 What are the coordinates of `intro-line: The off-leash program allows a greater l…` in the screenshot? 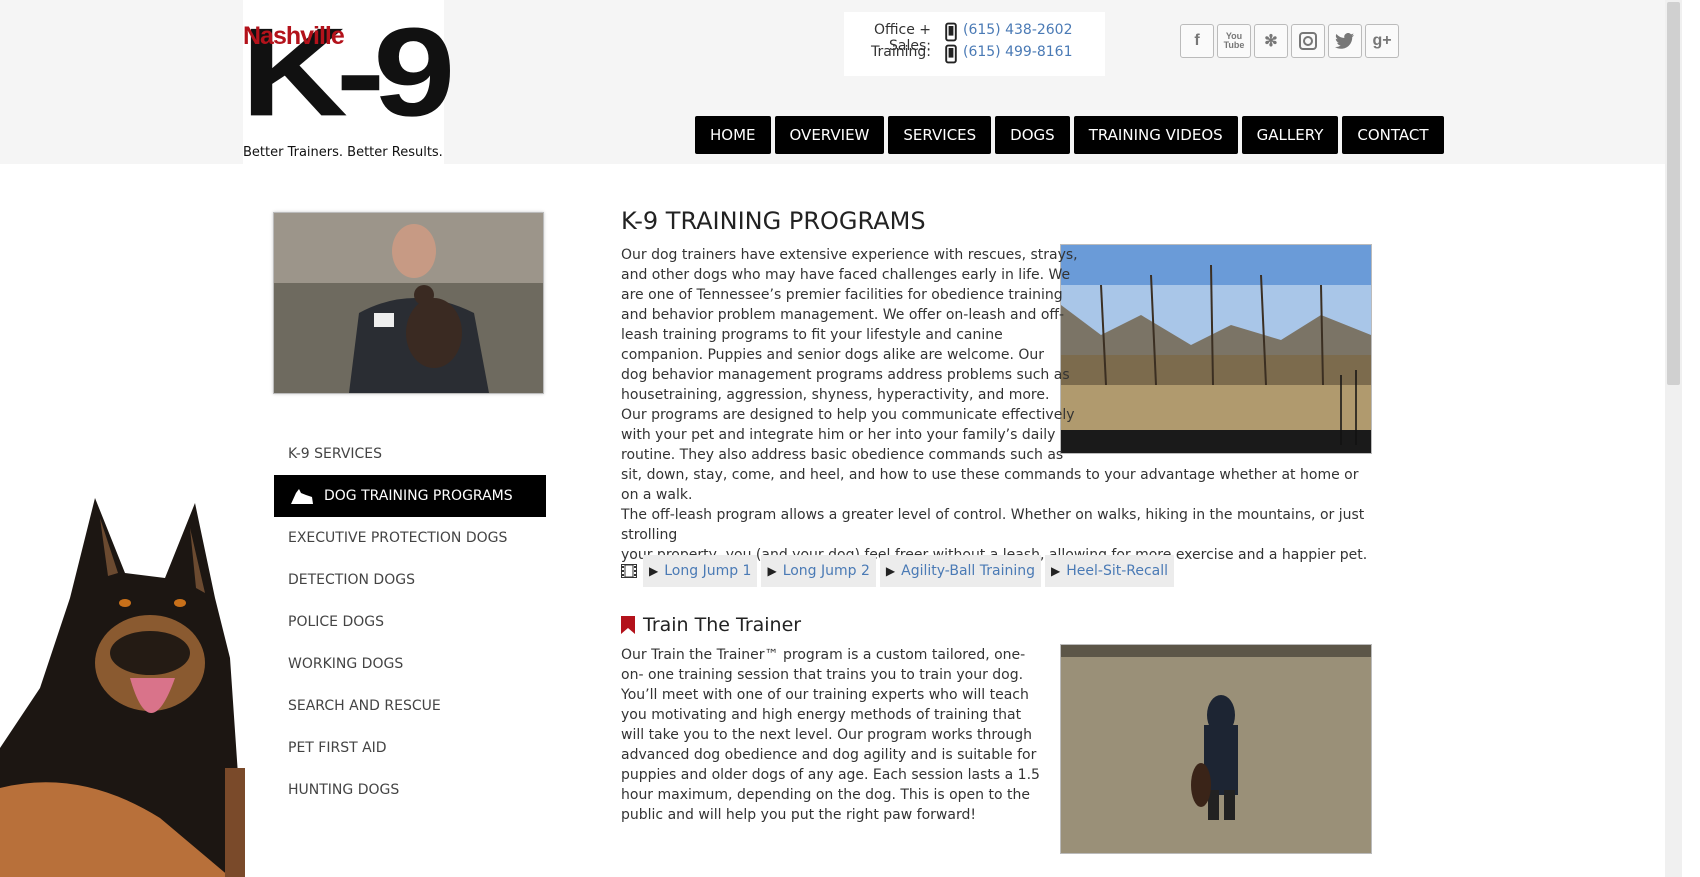 It's located at (993, 525).